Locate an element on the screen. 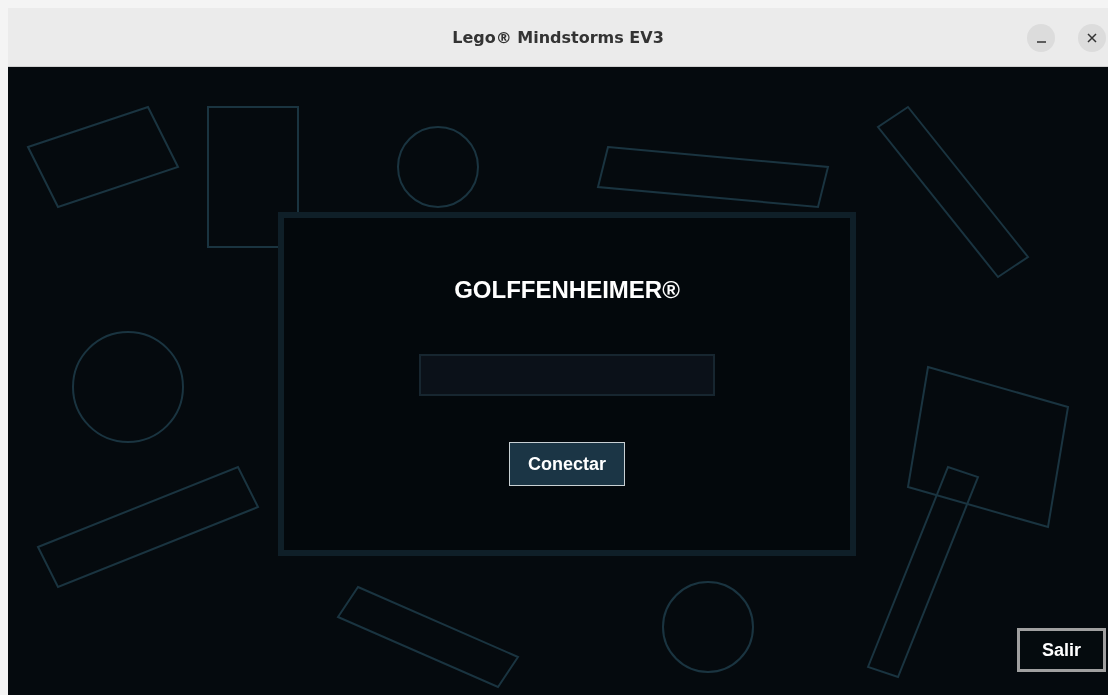 Image resolution: width=1108 pixels, height=695 pixels. exit-button: Salir is located at coordinates (1061, 650).